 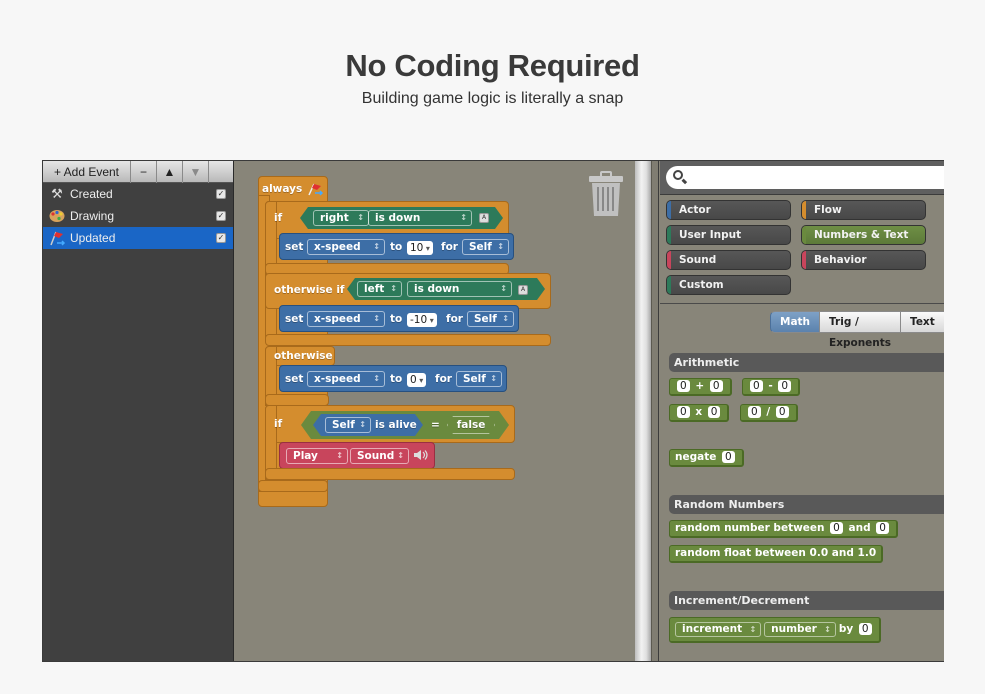 I want to click on event-item-created: ⚒ Created ✓, so click(x=138, y=194).